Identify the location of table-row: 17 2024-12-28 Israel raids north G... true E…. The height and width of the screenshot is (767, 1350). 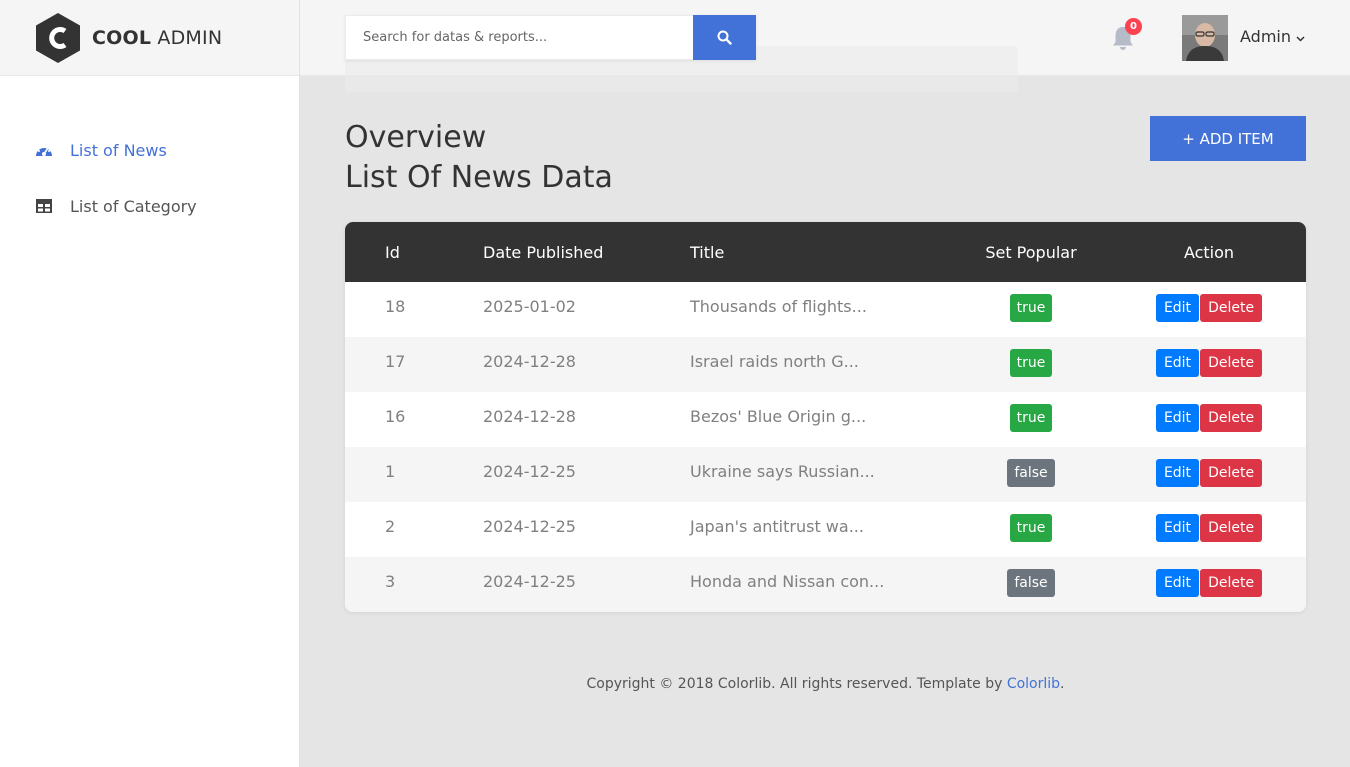
(825, 364).